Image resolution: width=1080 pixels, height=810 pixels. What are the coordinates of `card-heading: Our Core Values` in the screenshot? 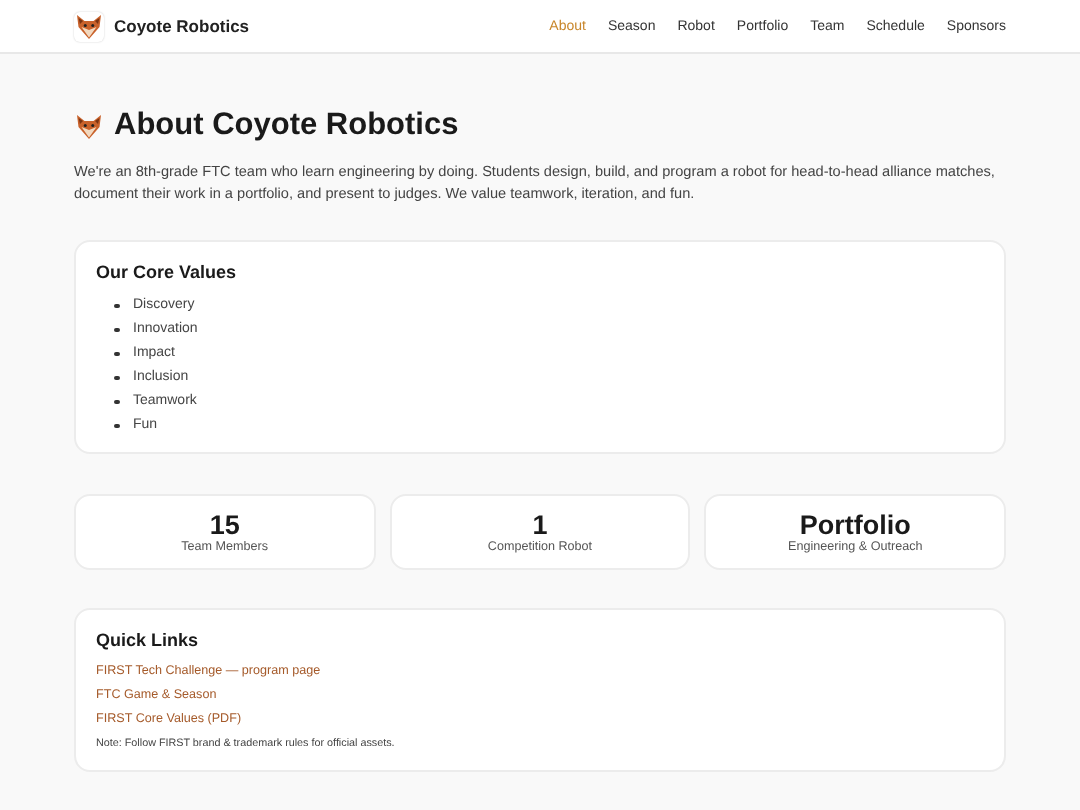 It's located at (167, 272).